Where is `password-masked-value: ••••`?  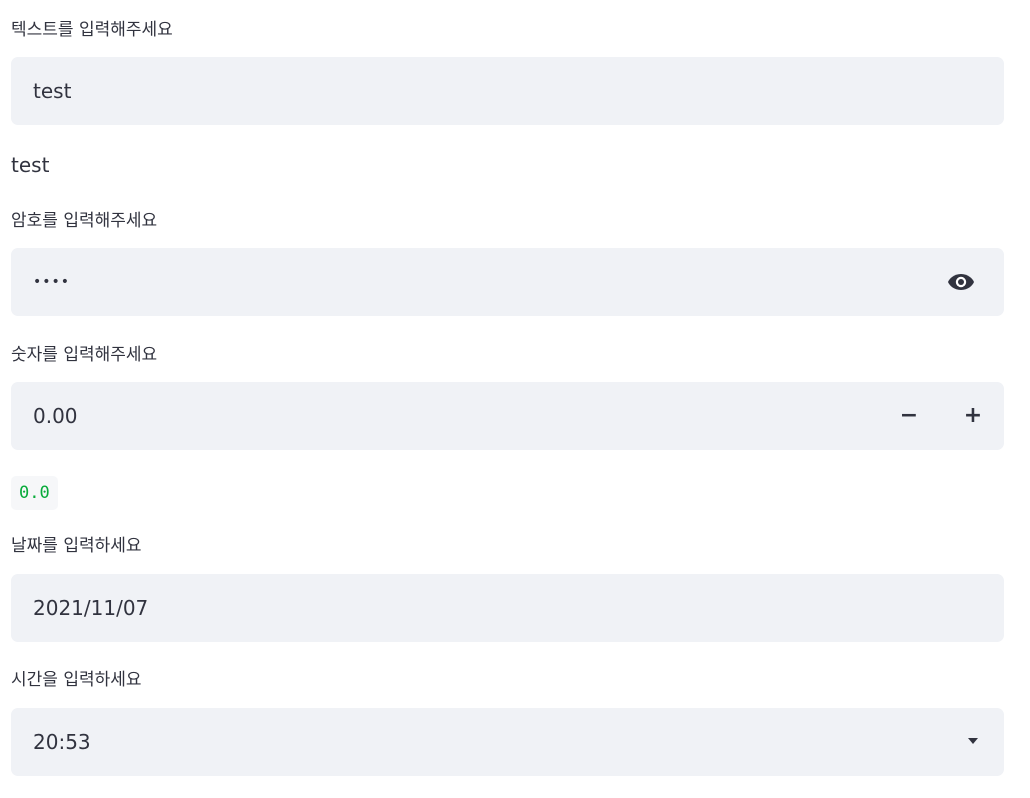
password-masked-value: •••• is located at coordinates (52, 282).